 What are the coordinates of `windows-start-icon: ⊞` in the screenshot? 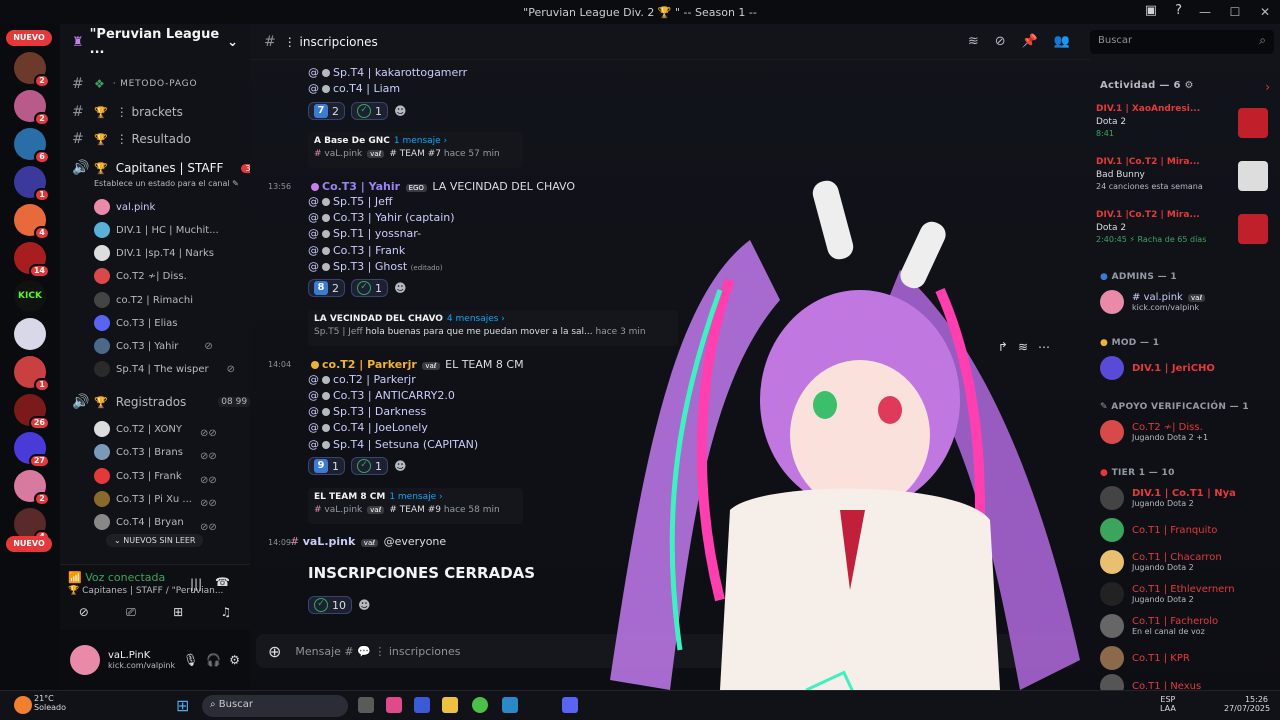 It's located at (182, 705).